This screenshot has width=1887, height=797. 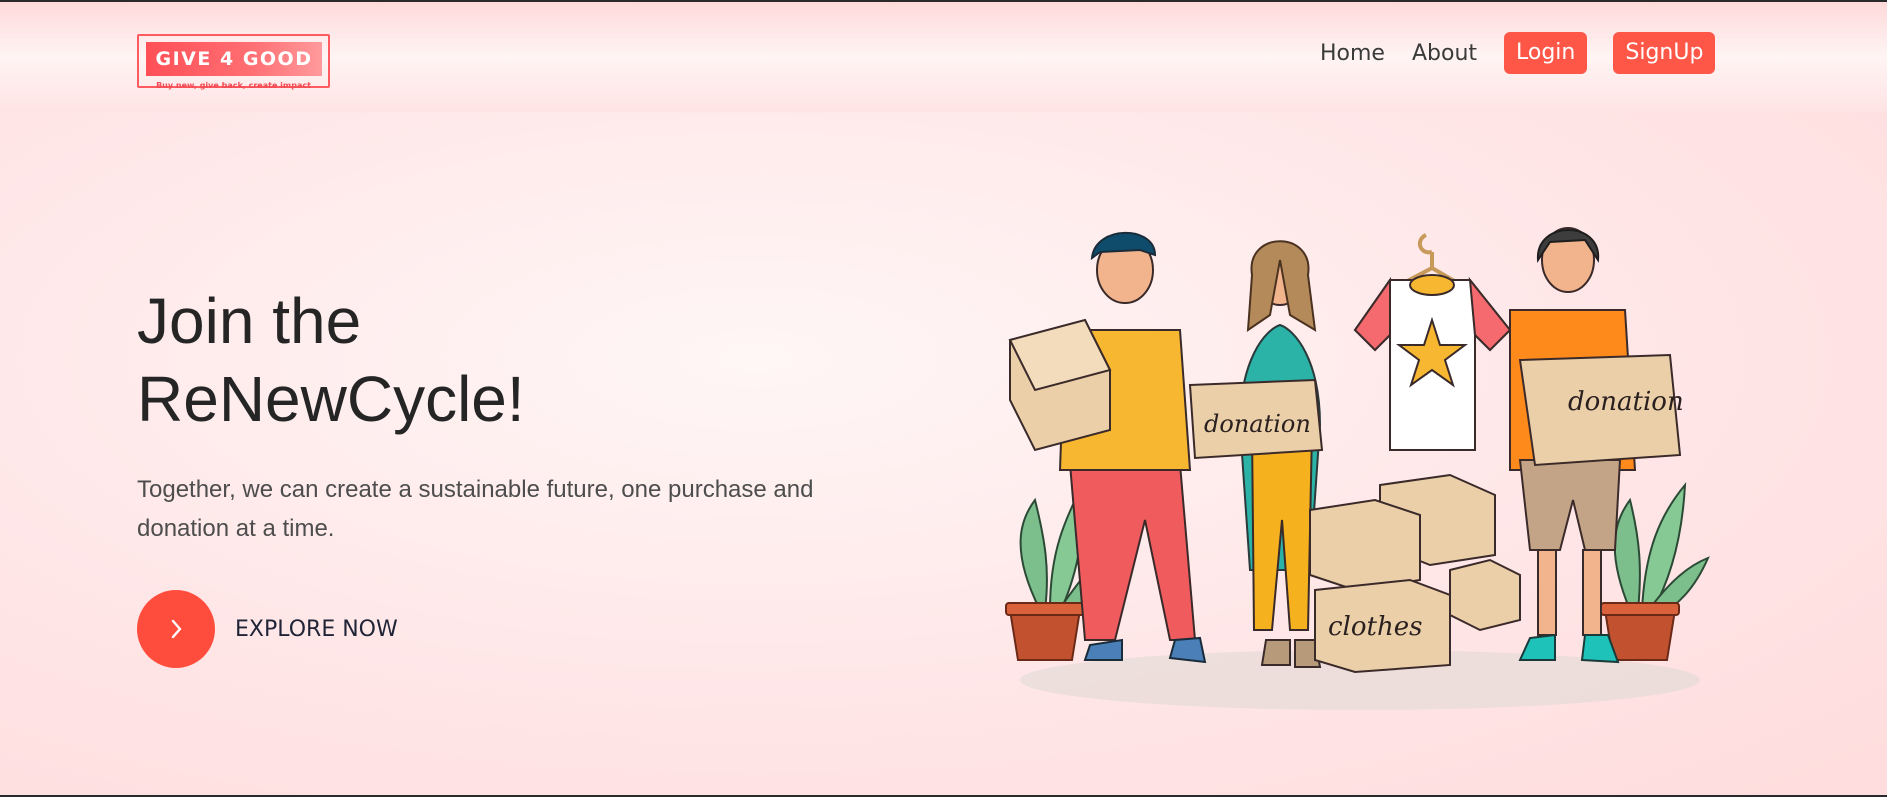 I want to click on logo-banner: GIVE 4 GOOD, so click(x=234, y=59).